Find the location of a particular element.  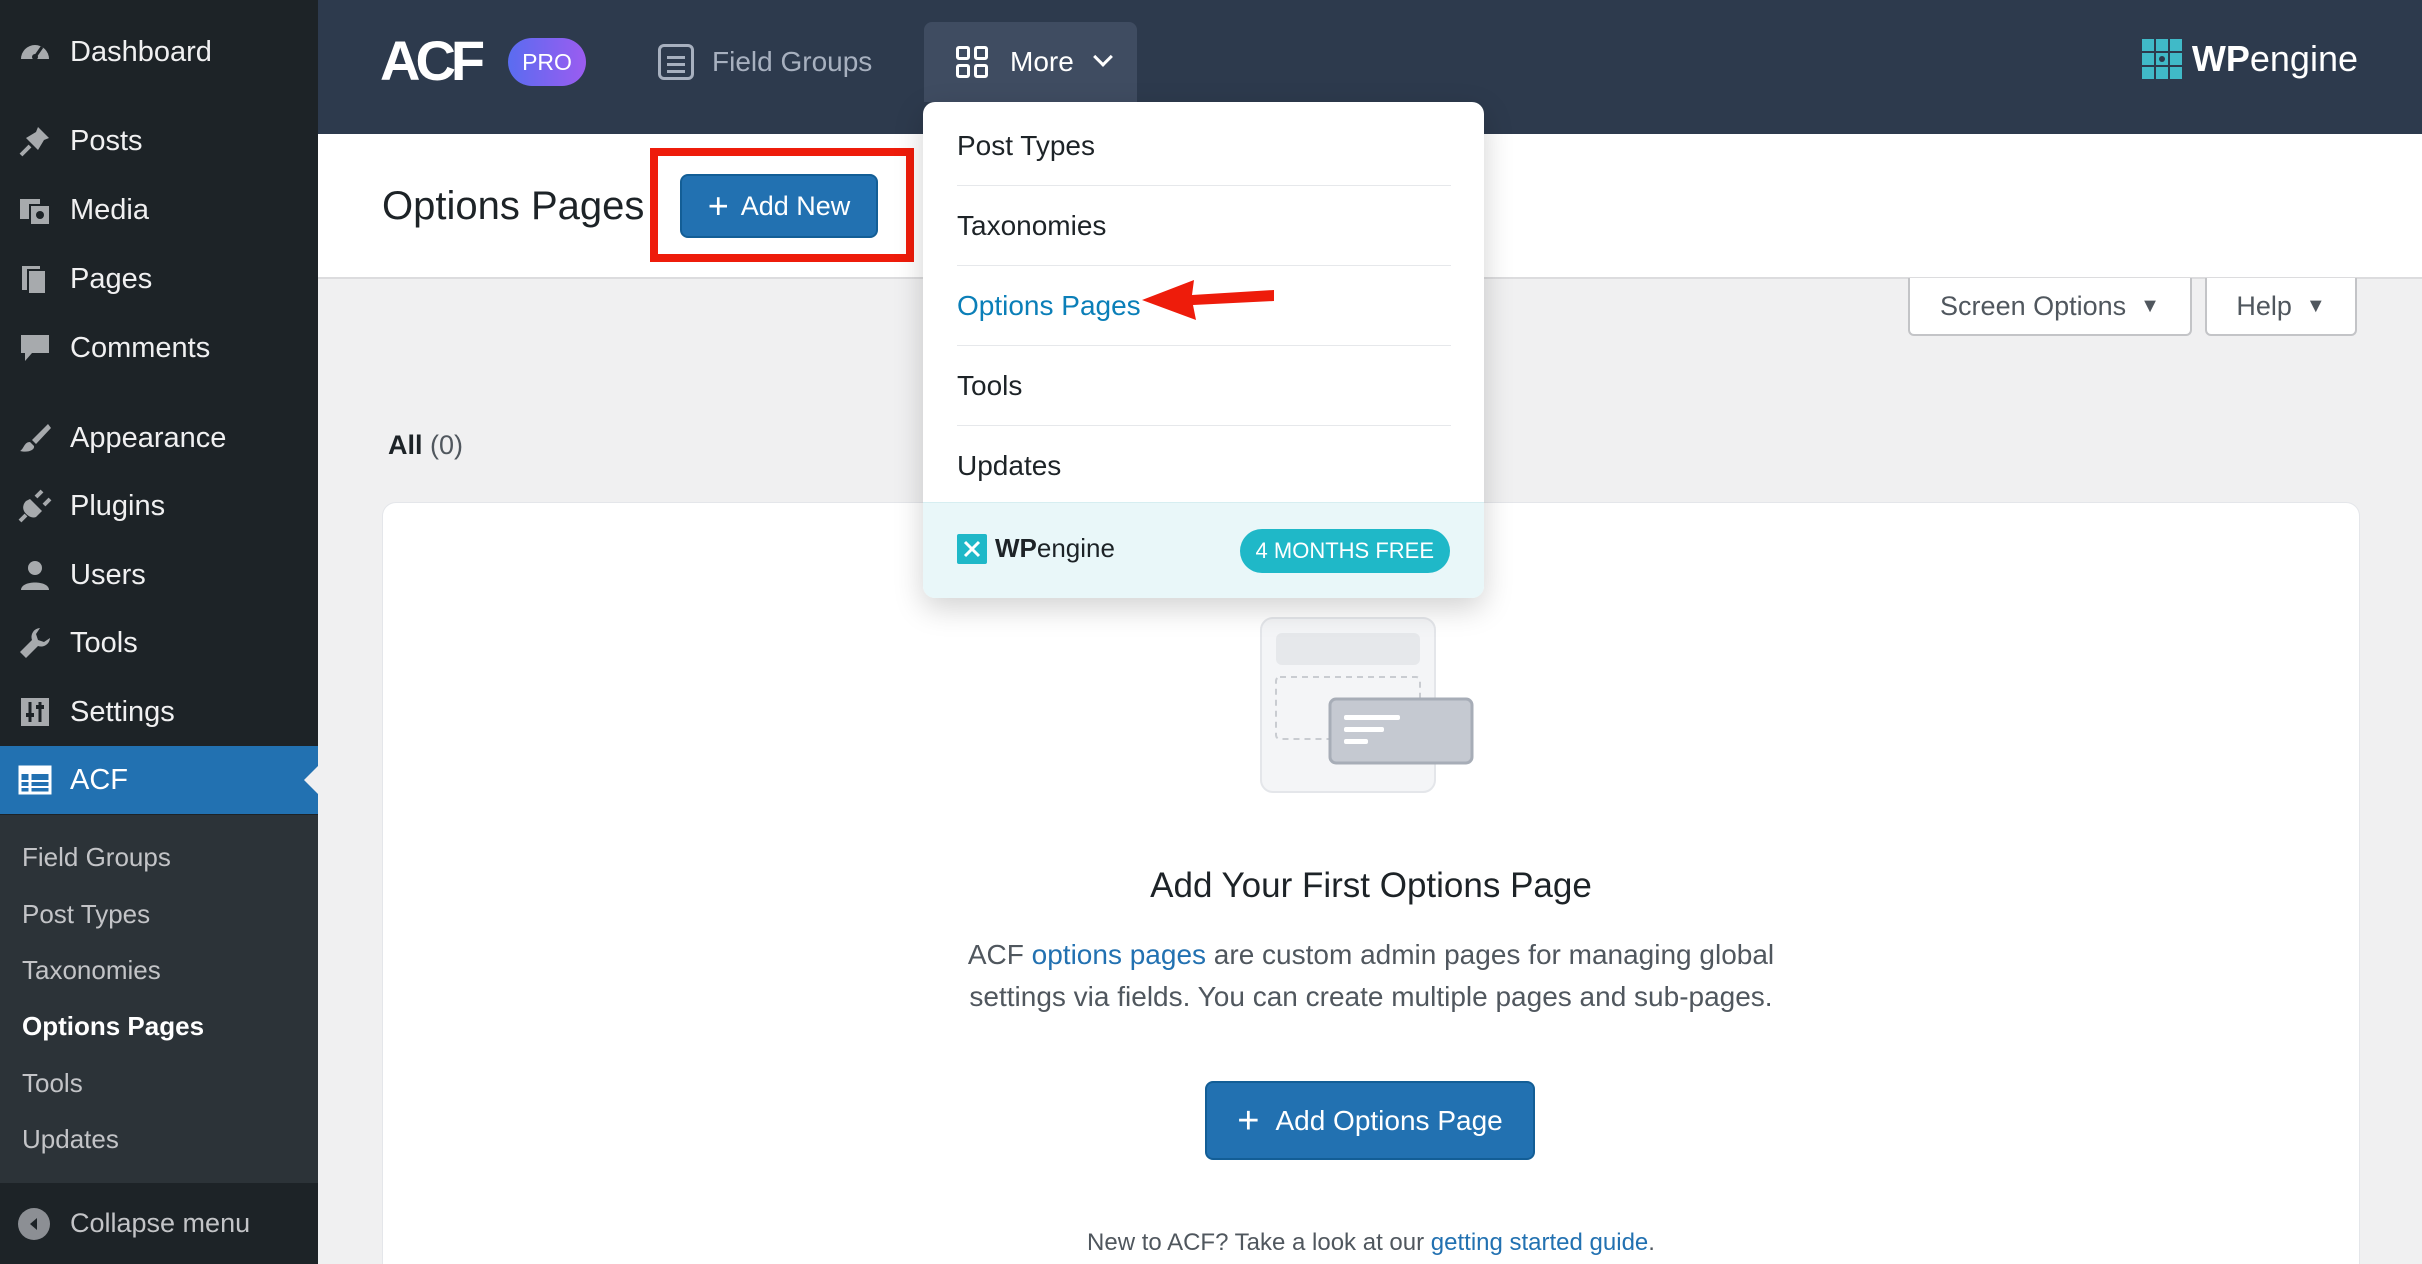

guide-prefix: New to ACF? Take a look at our is located at coordinates (1256, 1242).